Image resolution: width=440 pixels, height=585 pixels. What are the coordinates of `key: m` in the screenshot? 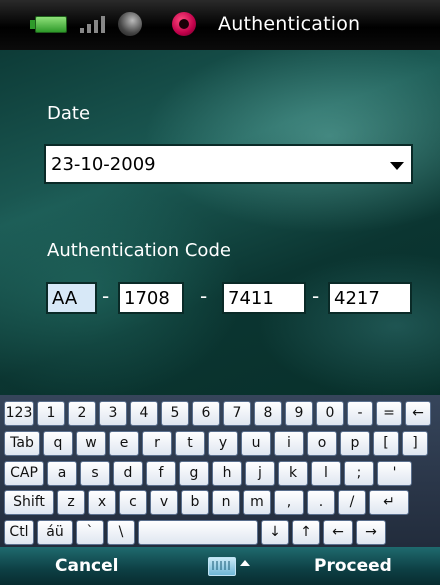 It's located at (257, 502).